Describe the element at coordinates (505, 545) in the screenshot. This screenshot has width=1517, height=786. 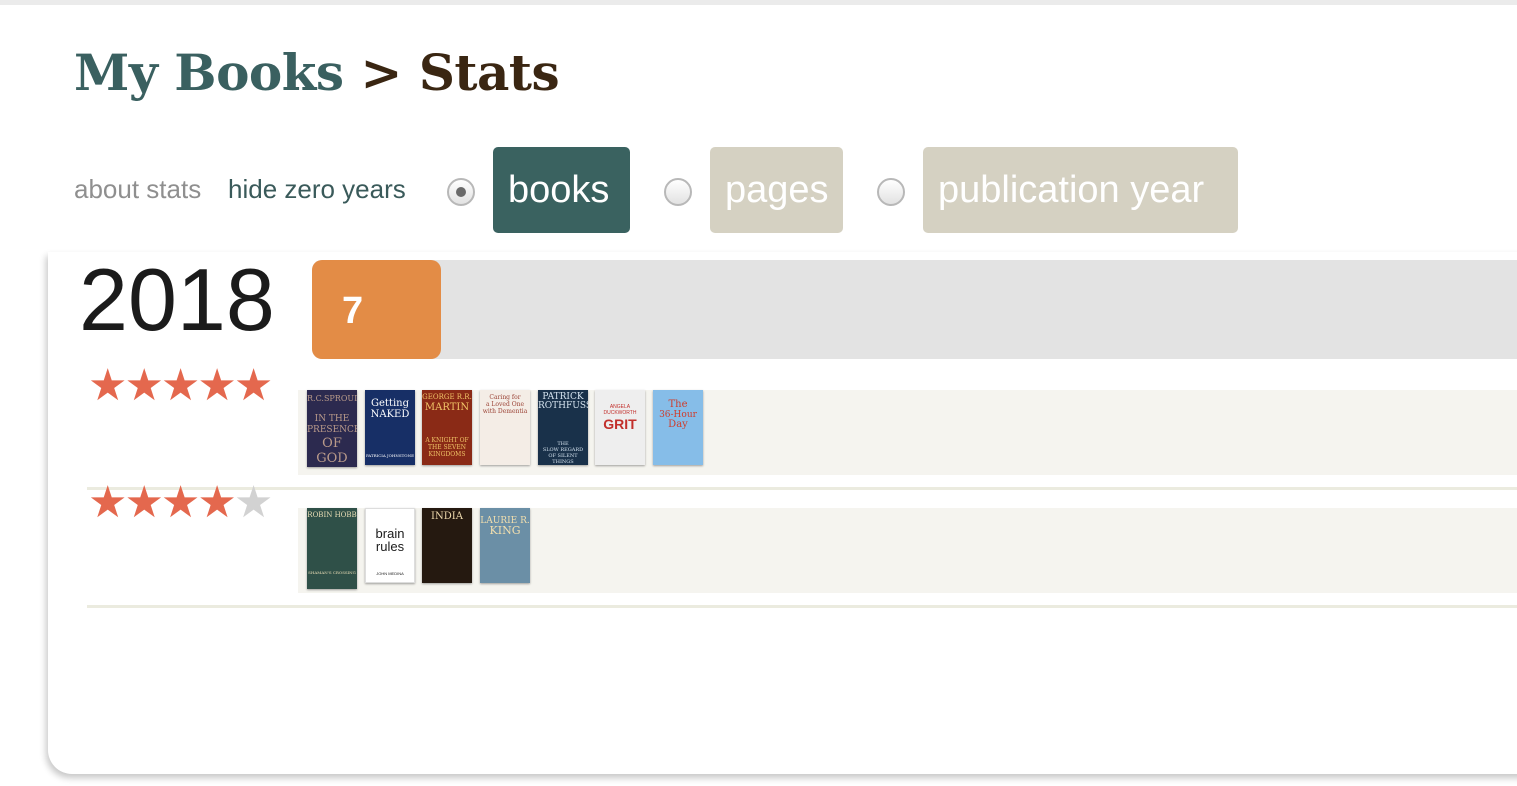
I see `book-cover: LAURIE R. KING` at that location.